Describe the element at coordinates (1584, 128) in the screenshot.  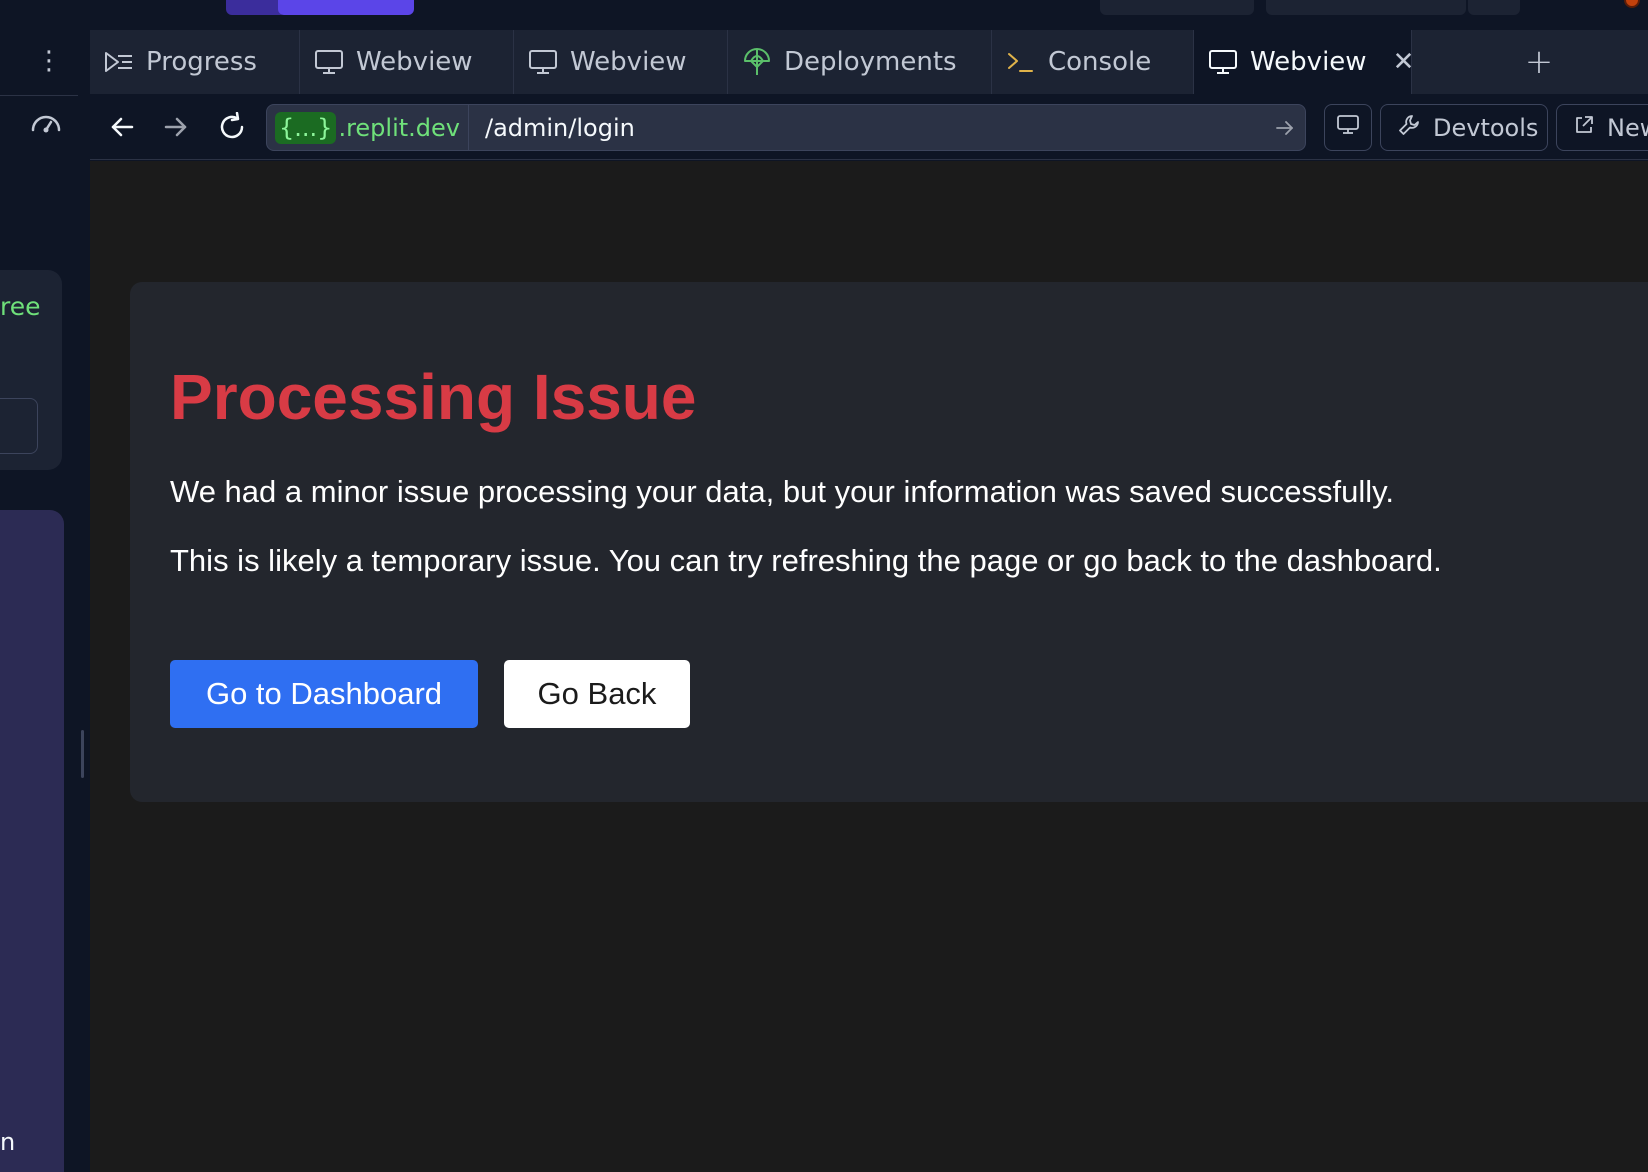
I see `external-link-icon` at that location.